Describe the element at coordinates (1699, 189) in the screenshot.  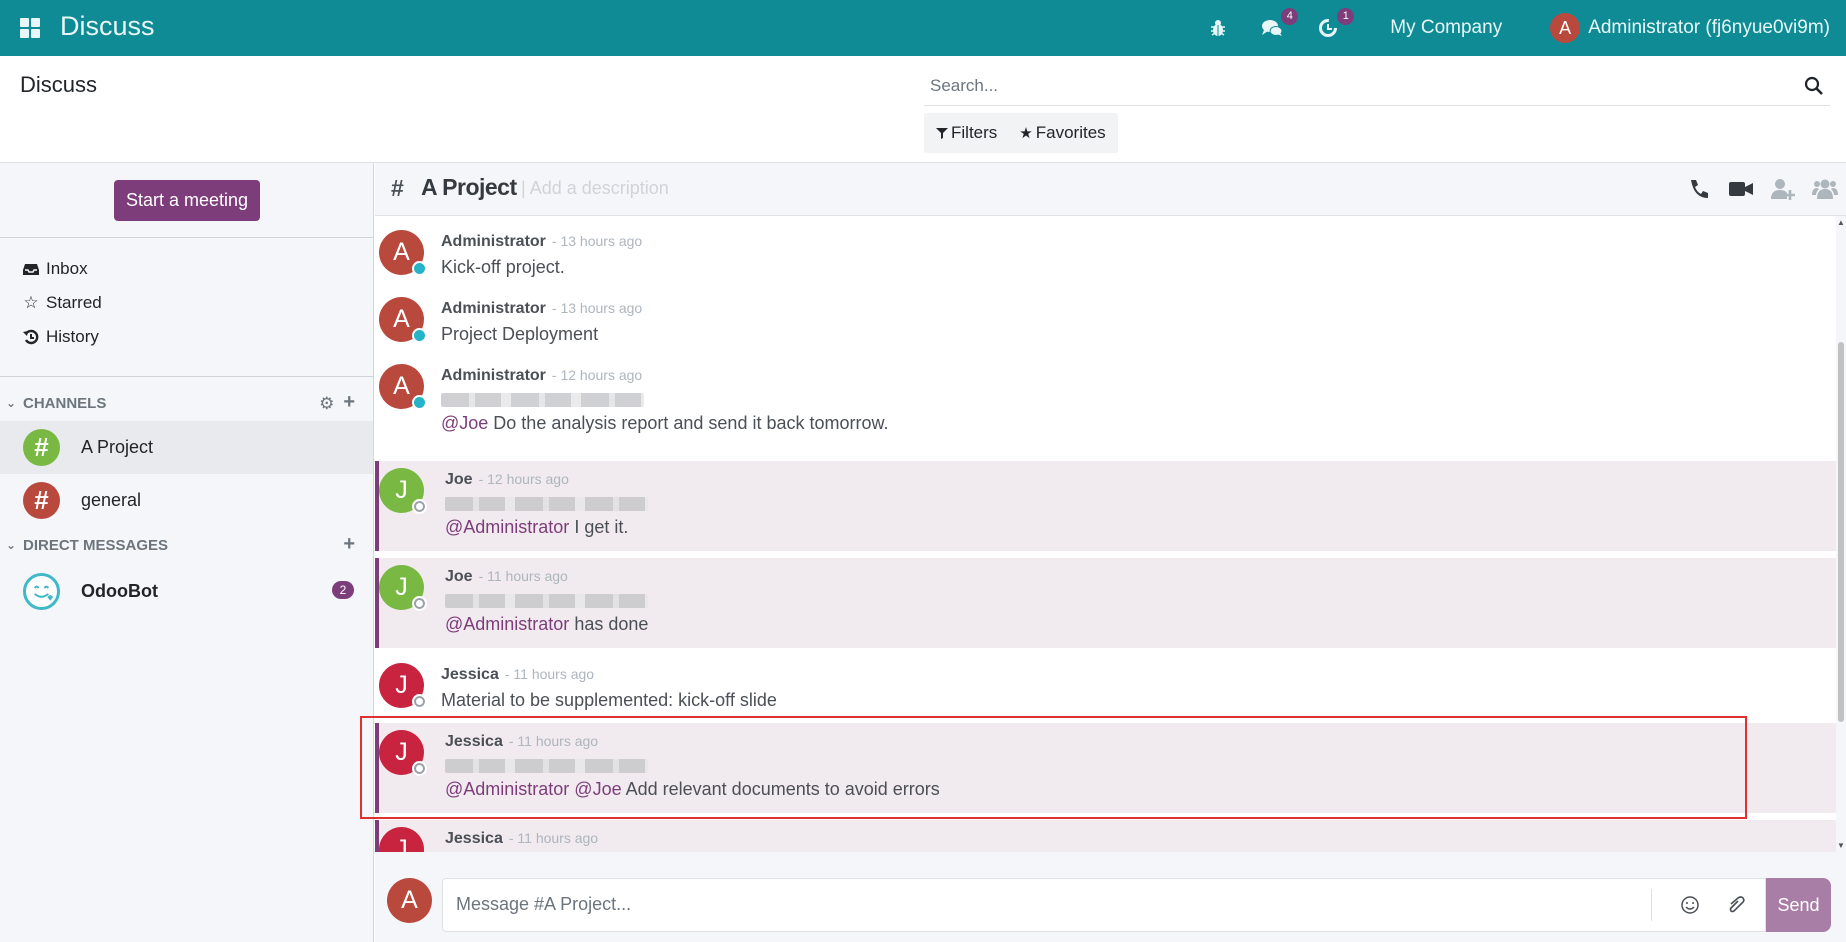
I see `phone-icon` at that location.